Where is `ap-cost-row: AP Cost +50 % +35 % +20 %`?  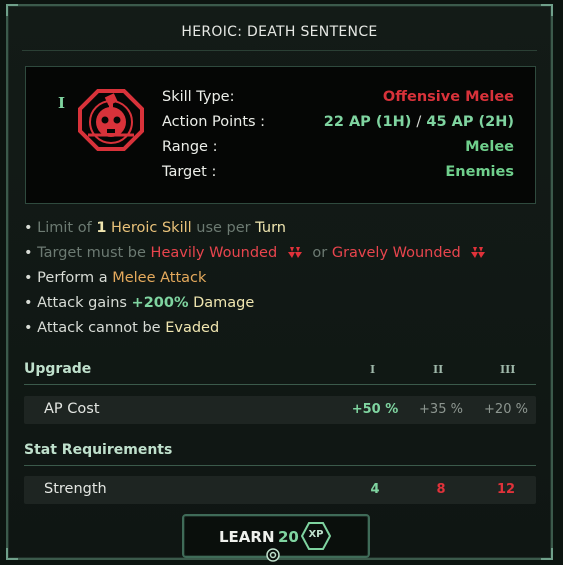 ap-cost-row: AP Cost +50 % +35 % +20 % is located at coordinates (280, 410).